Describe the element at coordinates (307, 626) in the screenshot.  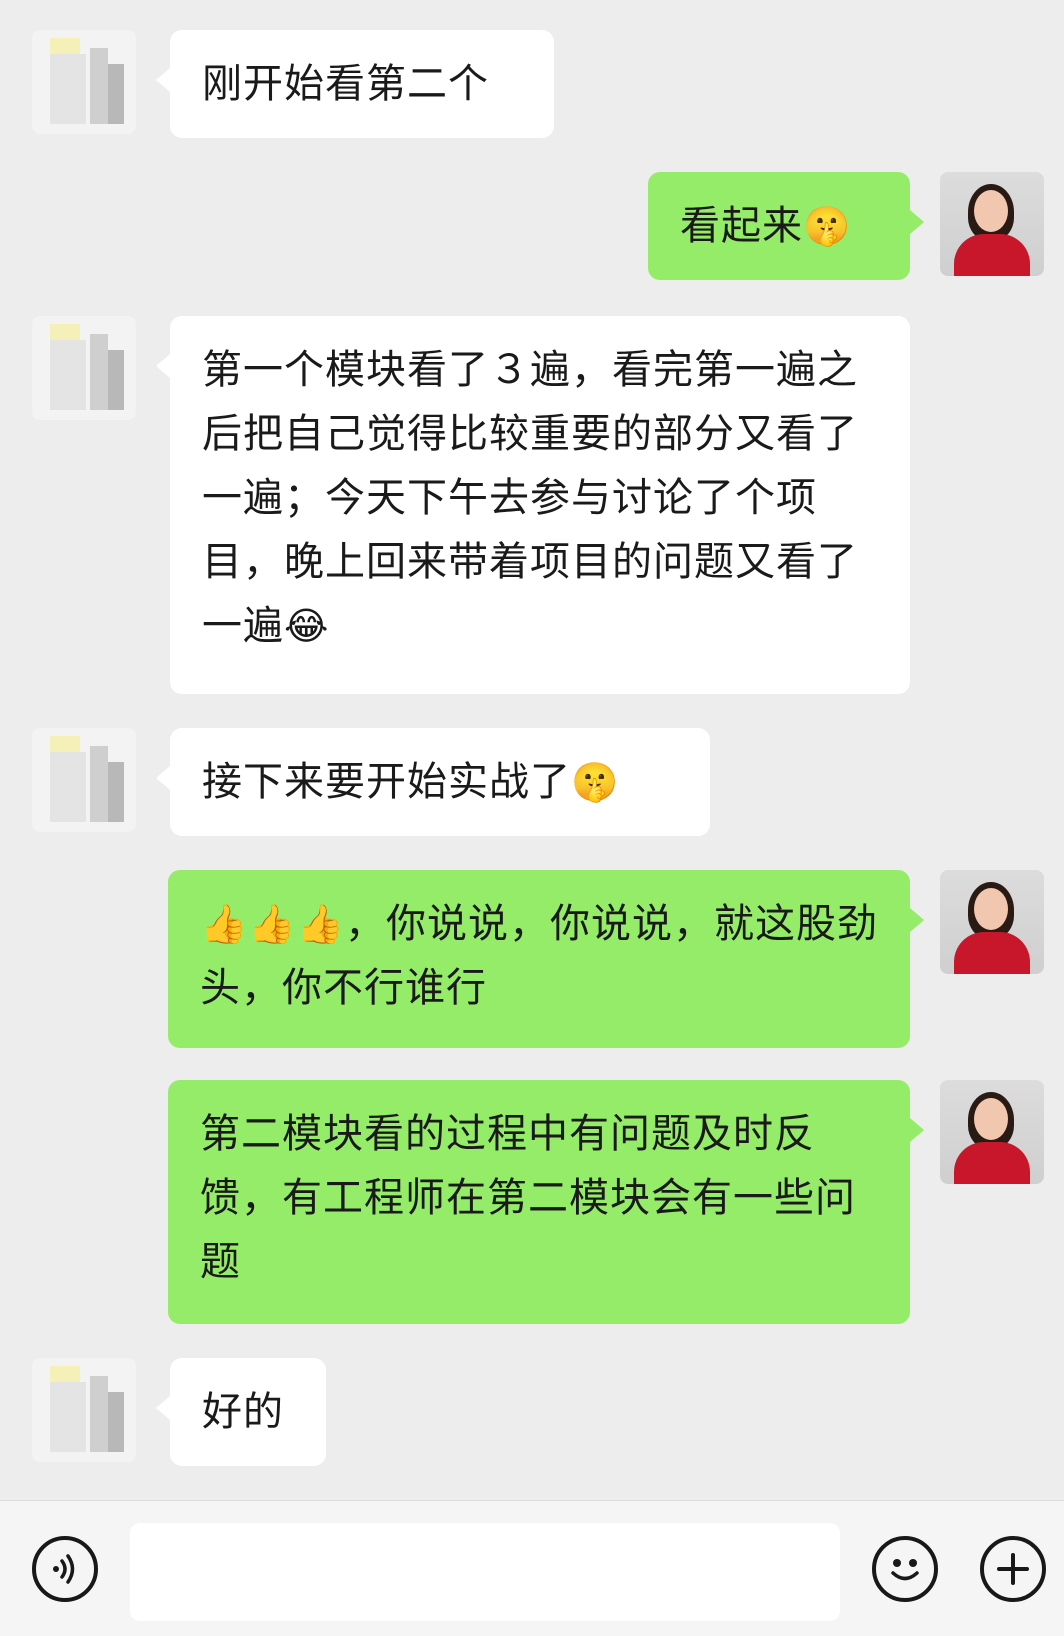
I see `tears-of-joy-emoji: 😂` at that location.